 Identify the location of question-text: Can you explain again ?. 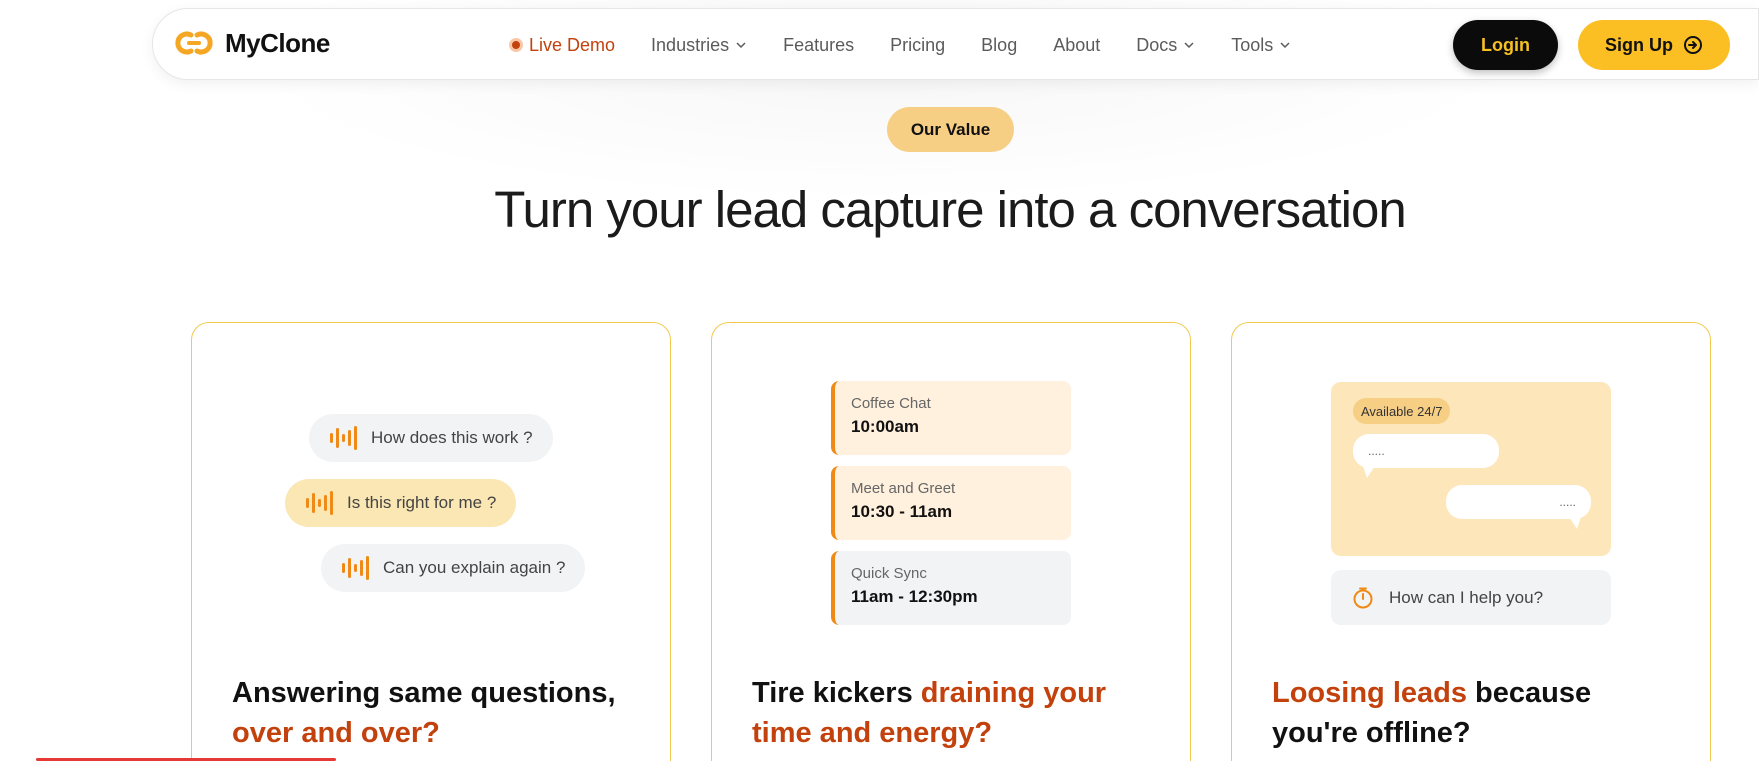
(474, 567).